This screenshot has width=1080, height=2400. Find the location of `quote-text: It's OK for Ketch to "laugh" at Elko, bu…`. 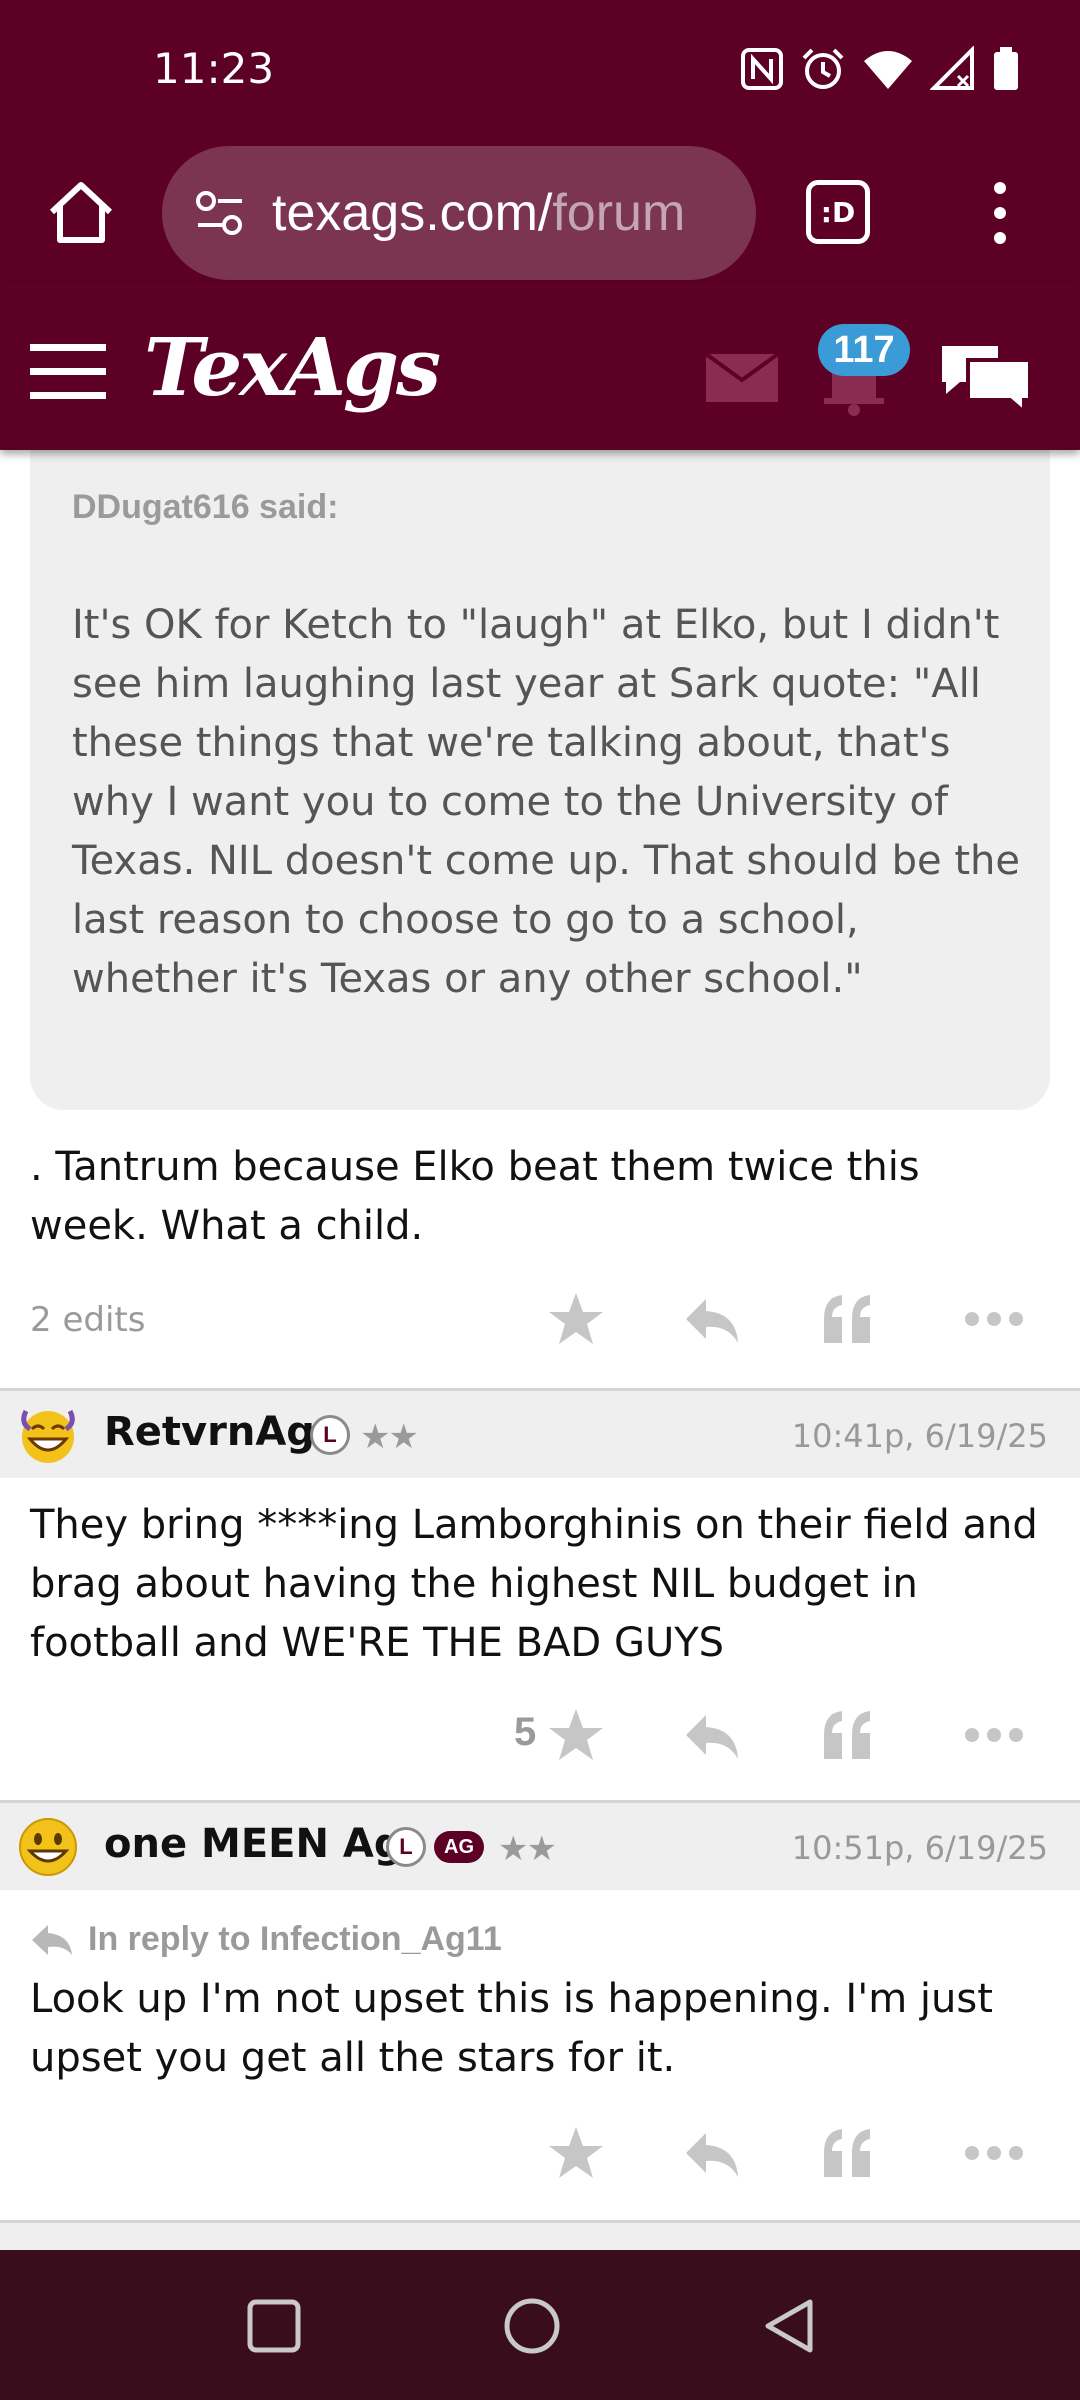

quote-text: It's OK for Ketch to "laugh" at Elko, bu… is located at coordinates (546, 802).